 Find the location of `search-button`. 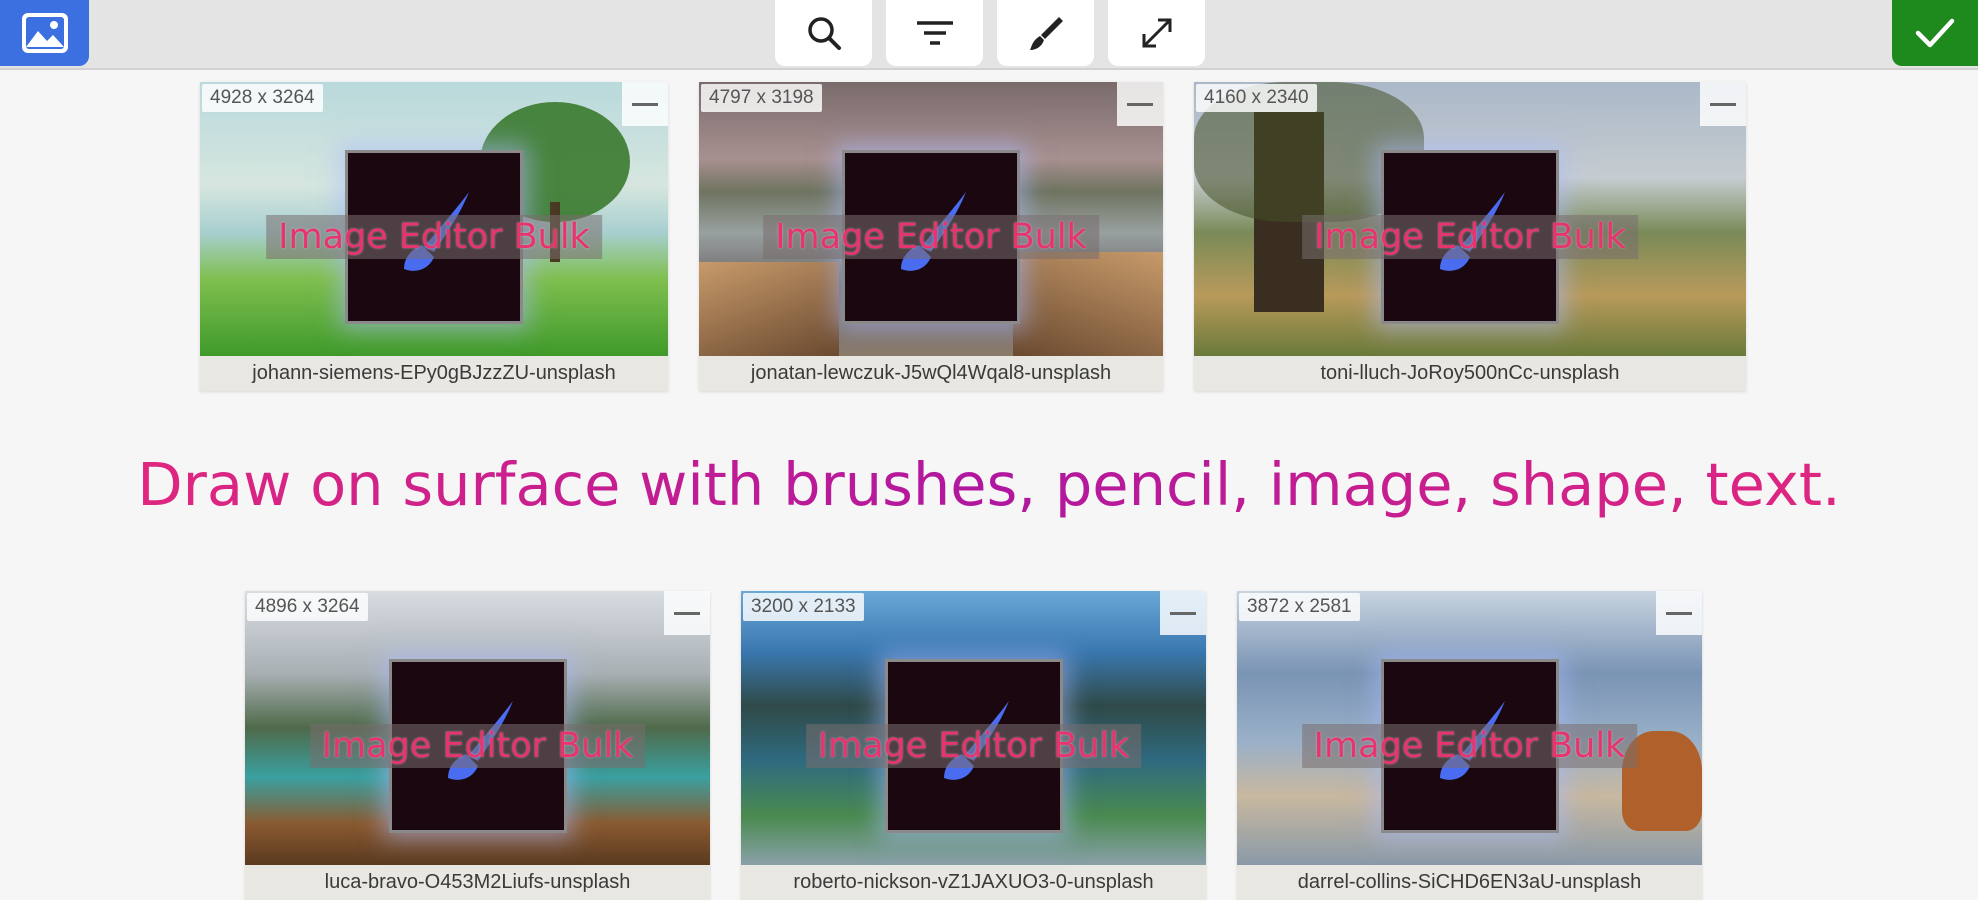

search-button is located at coordinates (823, 33).